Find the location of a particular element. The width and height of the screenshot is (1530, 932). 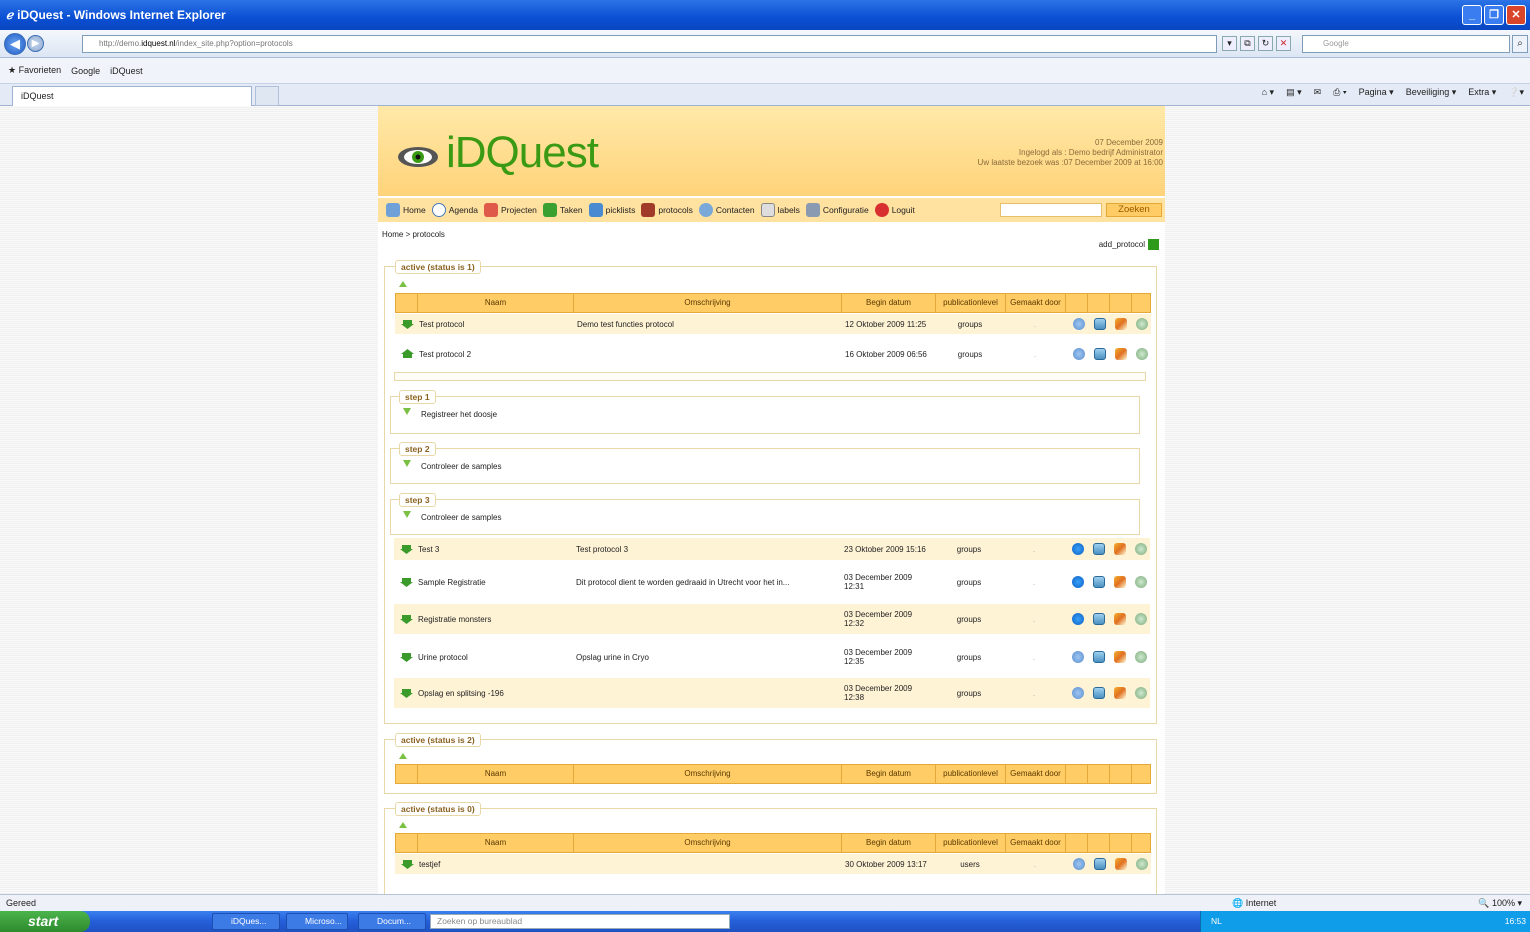

extra-menu: Extra ▾ is located at coordinates (1482, 92).